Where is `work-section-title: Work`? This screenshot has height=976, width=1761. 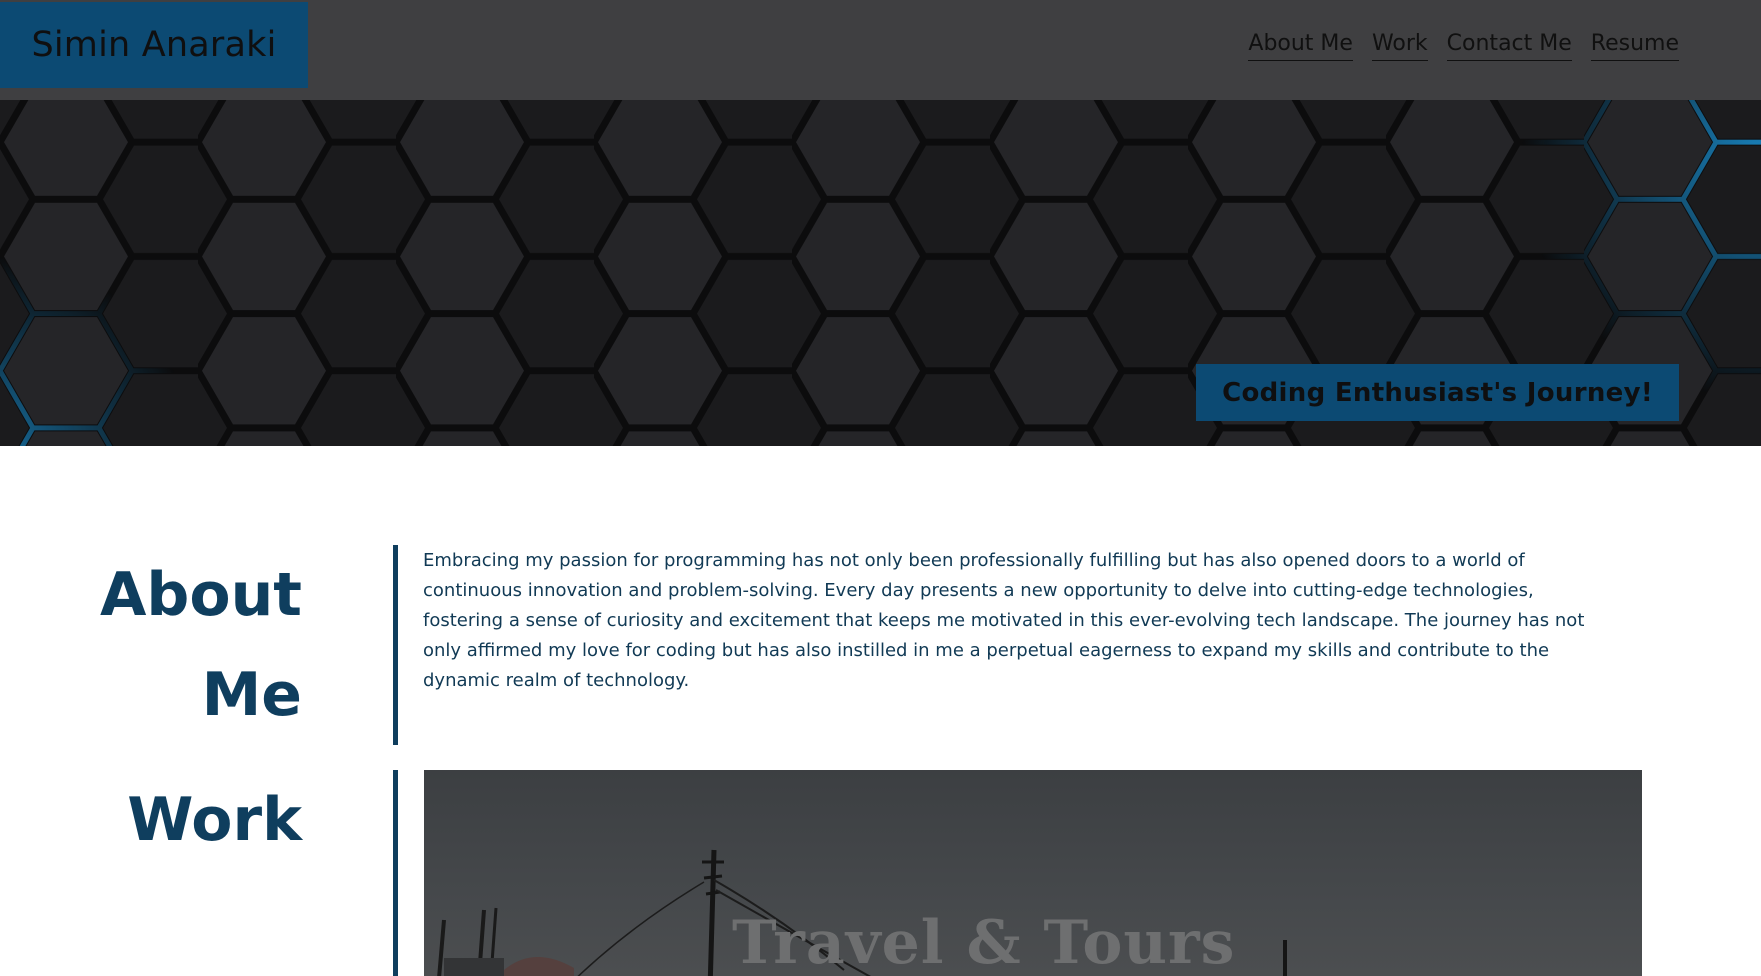
work-section-title: Work is located at coordinates (214, 820).